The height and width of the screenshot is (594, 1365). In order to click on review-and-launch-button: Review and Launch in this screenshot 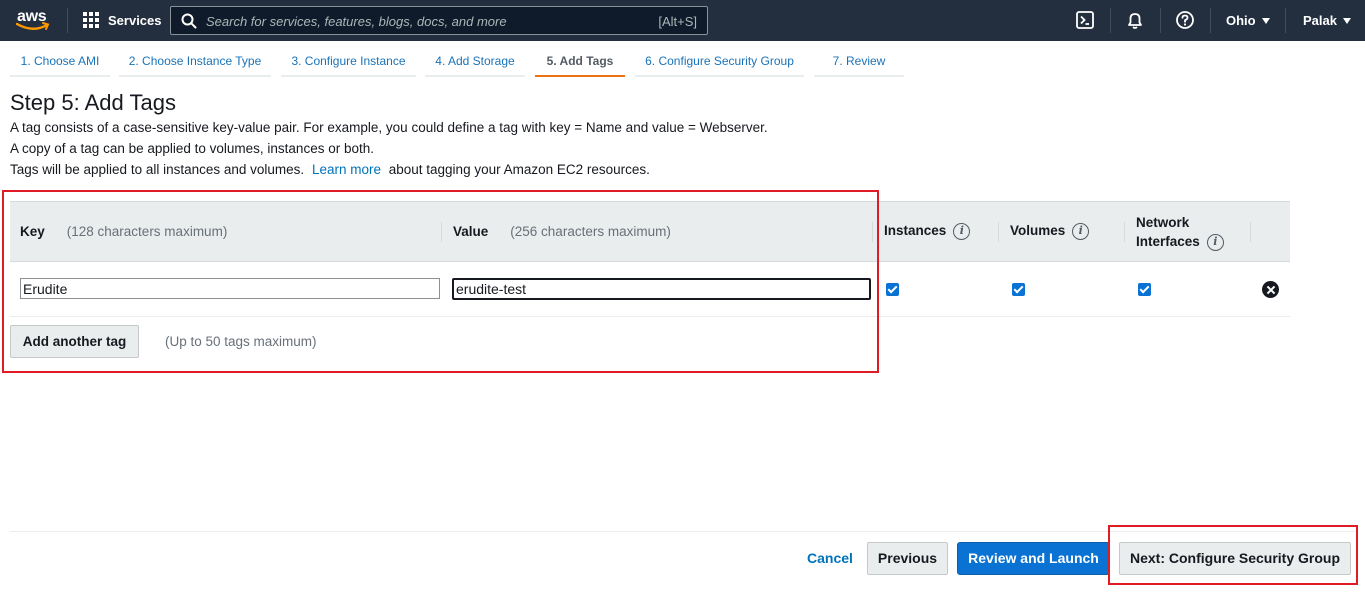, I will do `click(1033, 558)`.